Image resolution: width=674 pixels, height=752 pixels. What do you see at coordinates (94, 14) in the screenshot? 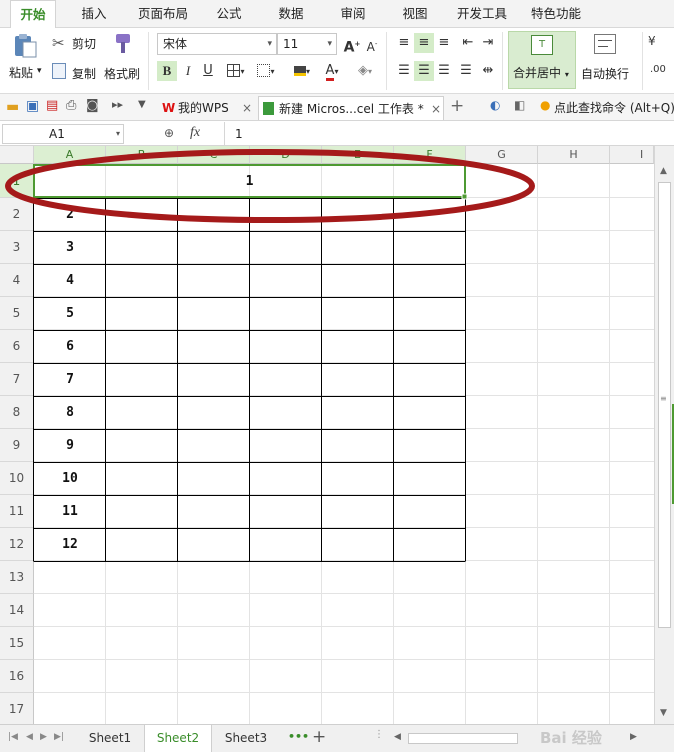
I see `tab-insert: 插入` at bounding box center [94, 14].